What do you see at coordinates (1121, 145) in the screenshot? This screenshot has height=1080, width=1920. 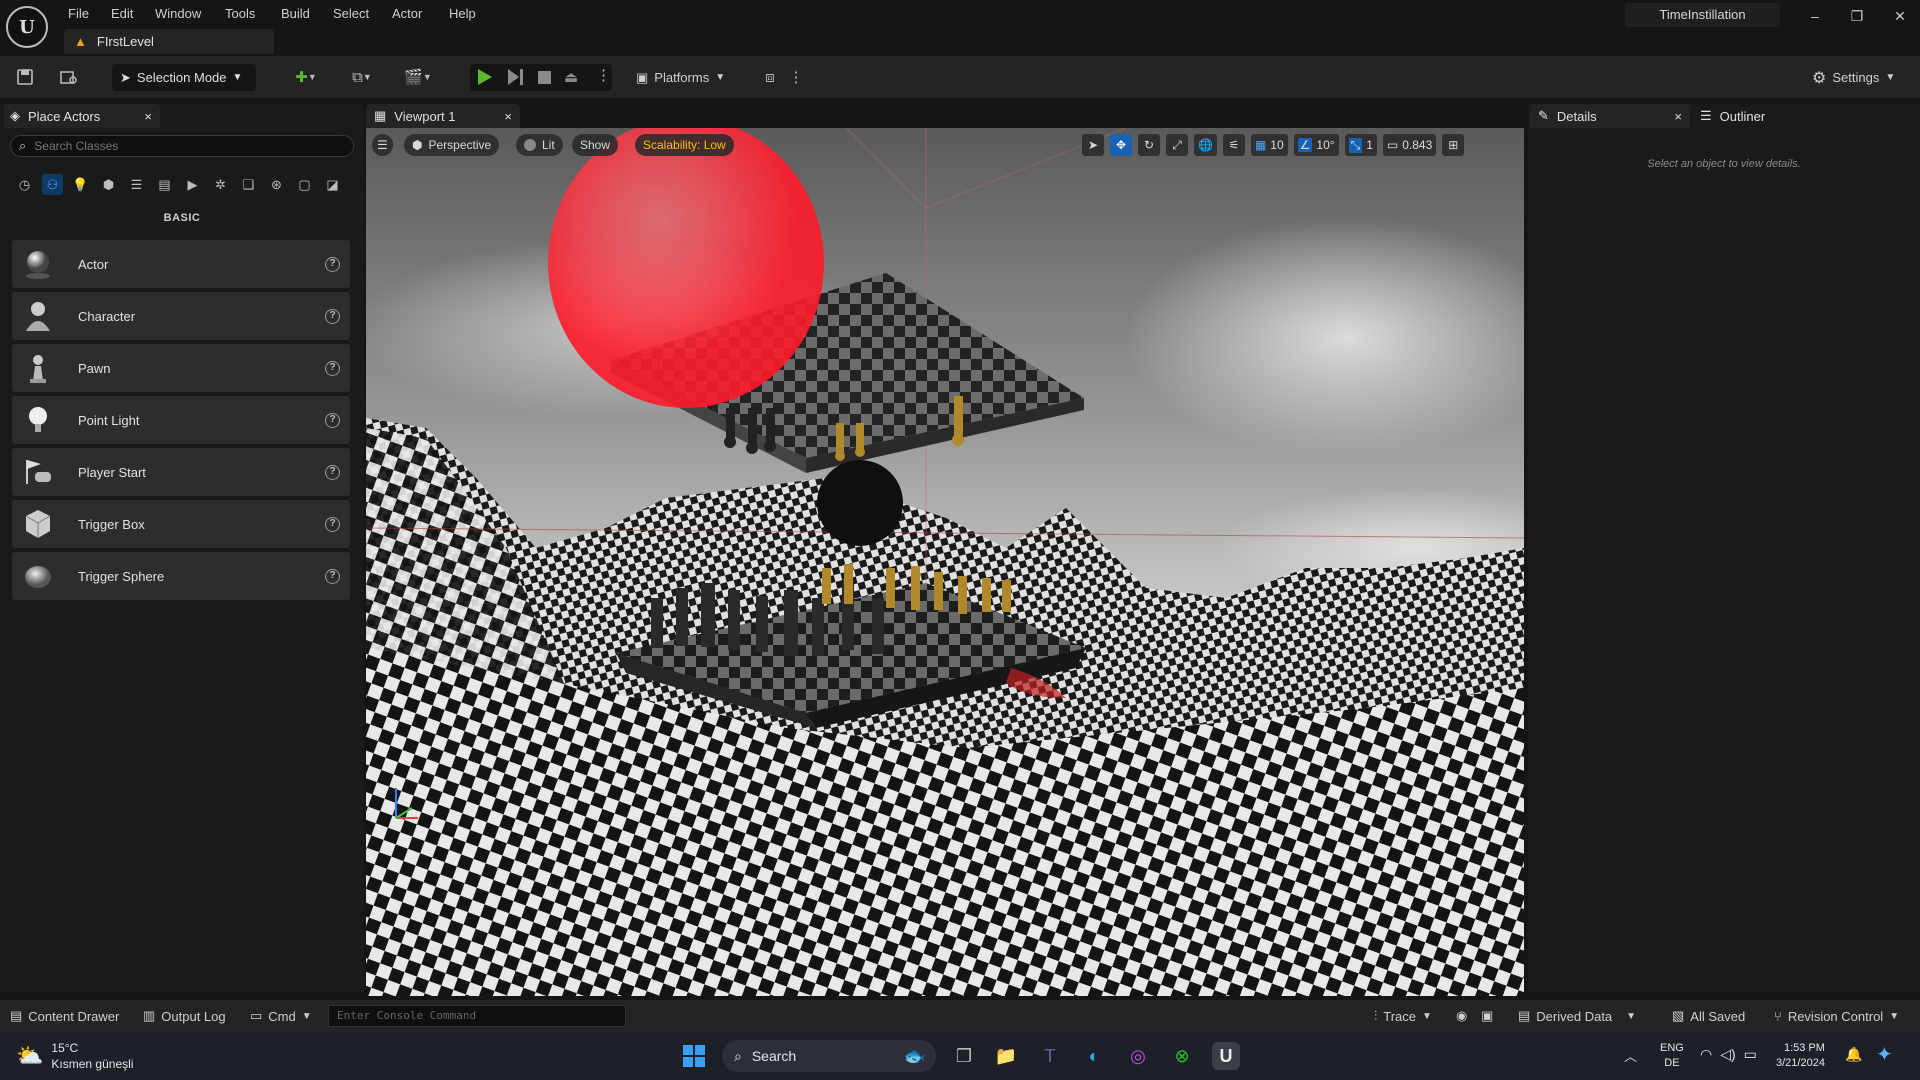 I see `translate-tool-icon: ✥` at bounding box center [1121, 145].